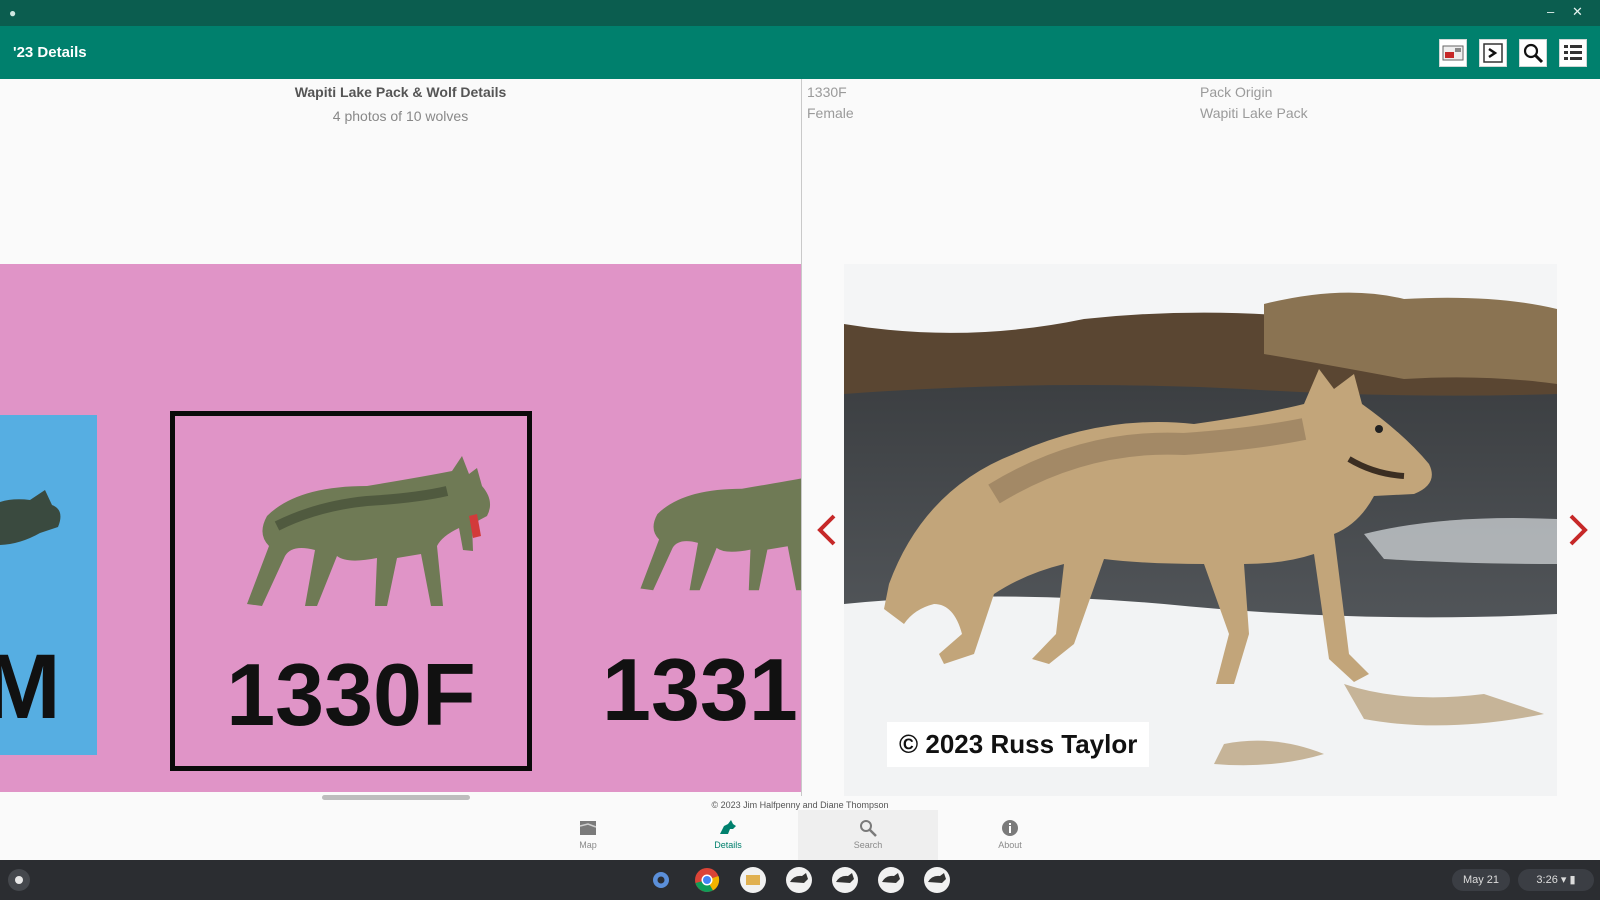 This screenshot has width=1600, height=900. Describe the element at coordinates (351, 694) in the screenshot. I see `wolf-card-label: 1330F` at that location.